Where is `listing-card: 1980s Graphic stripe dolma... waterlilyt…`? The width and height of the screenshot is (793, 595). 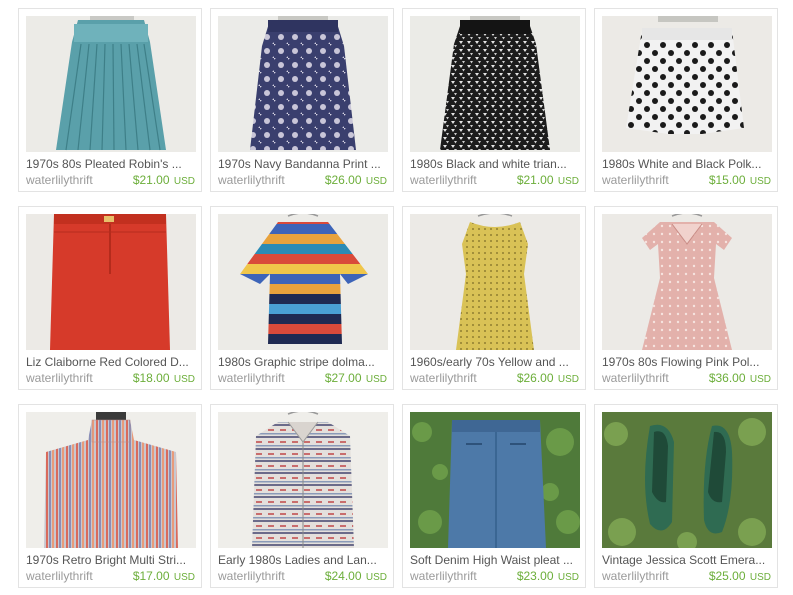 listing-card: 1980s Graphic stripe dolma... waterlilyt… is located at coordinates (302, 298).